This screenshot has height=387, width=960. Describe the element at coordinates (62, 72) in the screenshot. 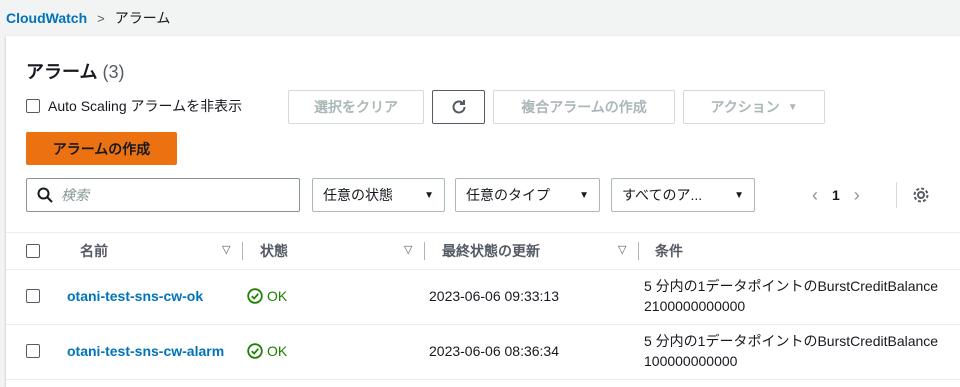

I see `title-text: アラーム` at that location.